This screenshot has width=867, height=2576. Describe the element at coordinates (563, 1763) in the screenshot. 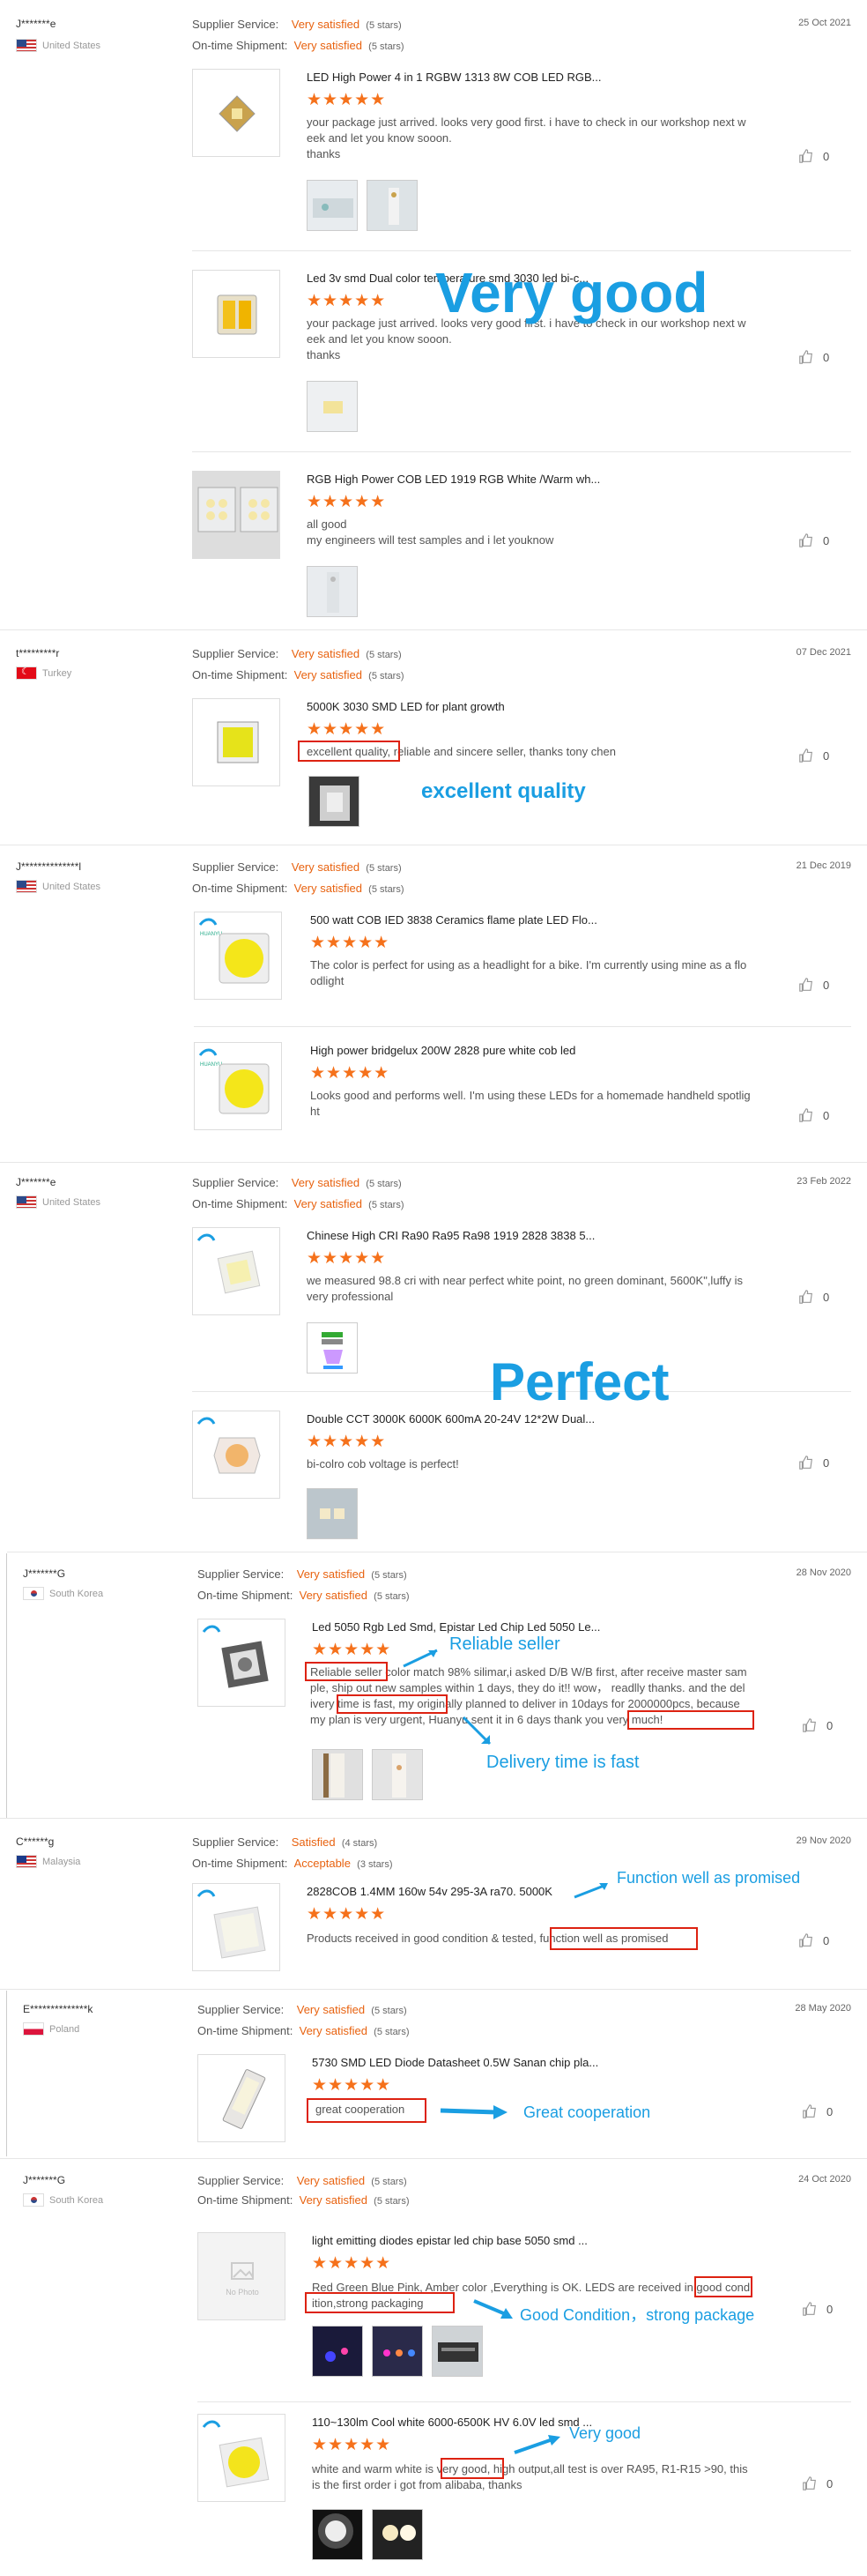

I see `delivery-fast-annotation: Delivery time is fast` at that location.